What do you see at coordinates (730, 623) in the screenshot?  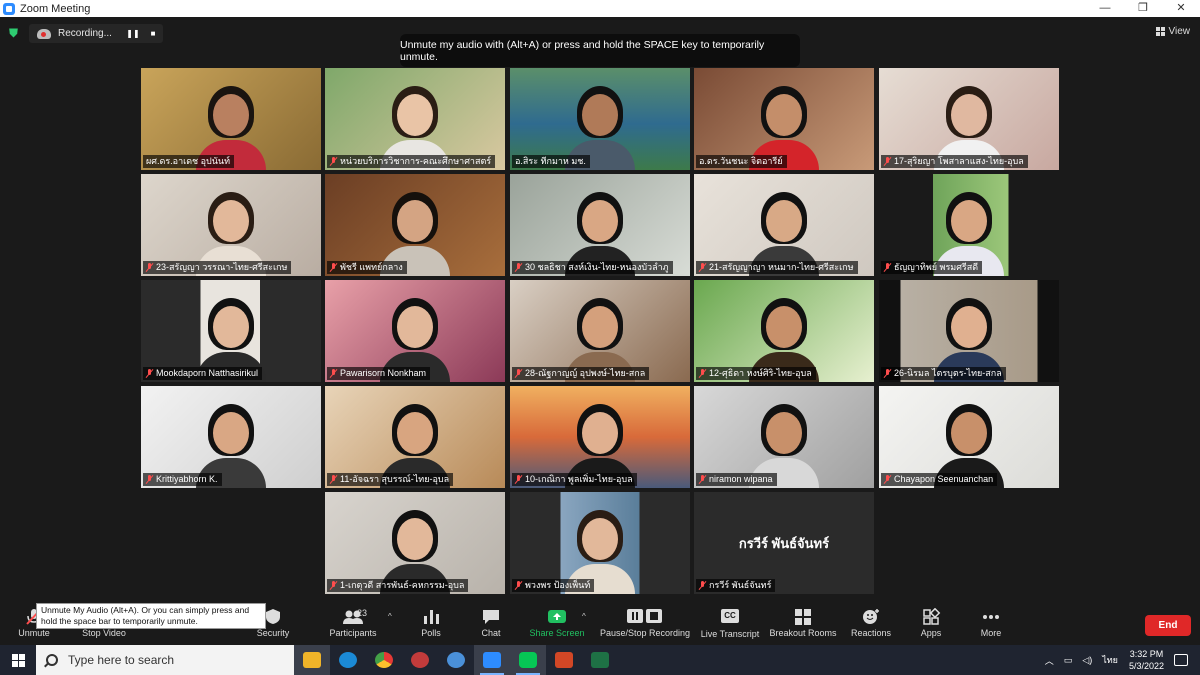 I see `live-transcript-button: CC Live Transcript` at bounding box center [730, 623].